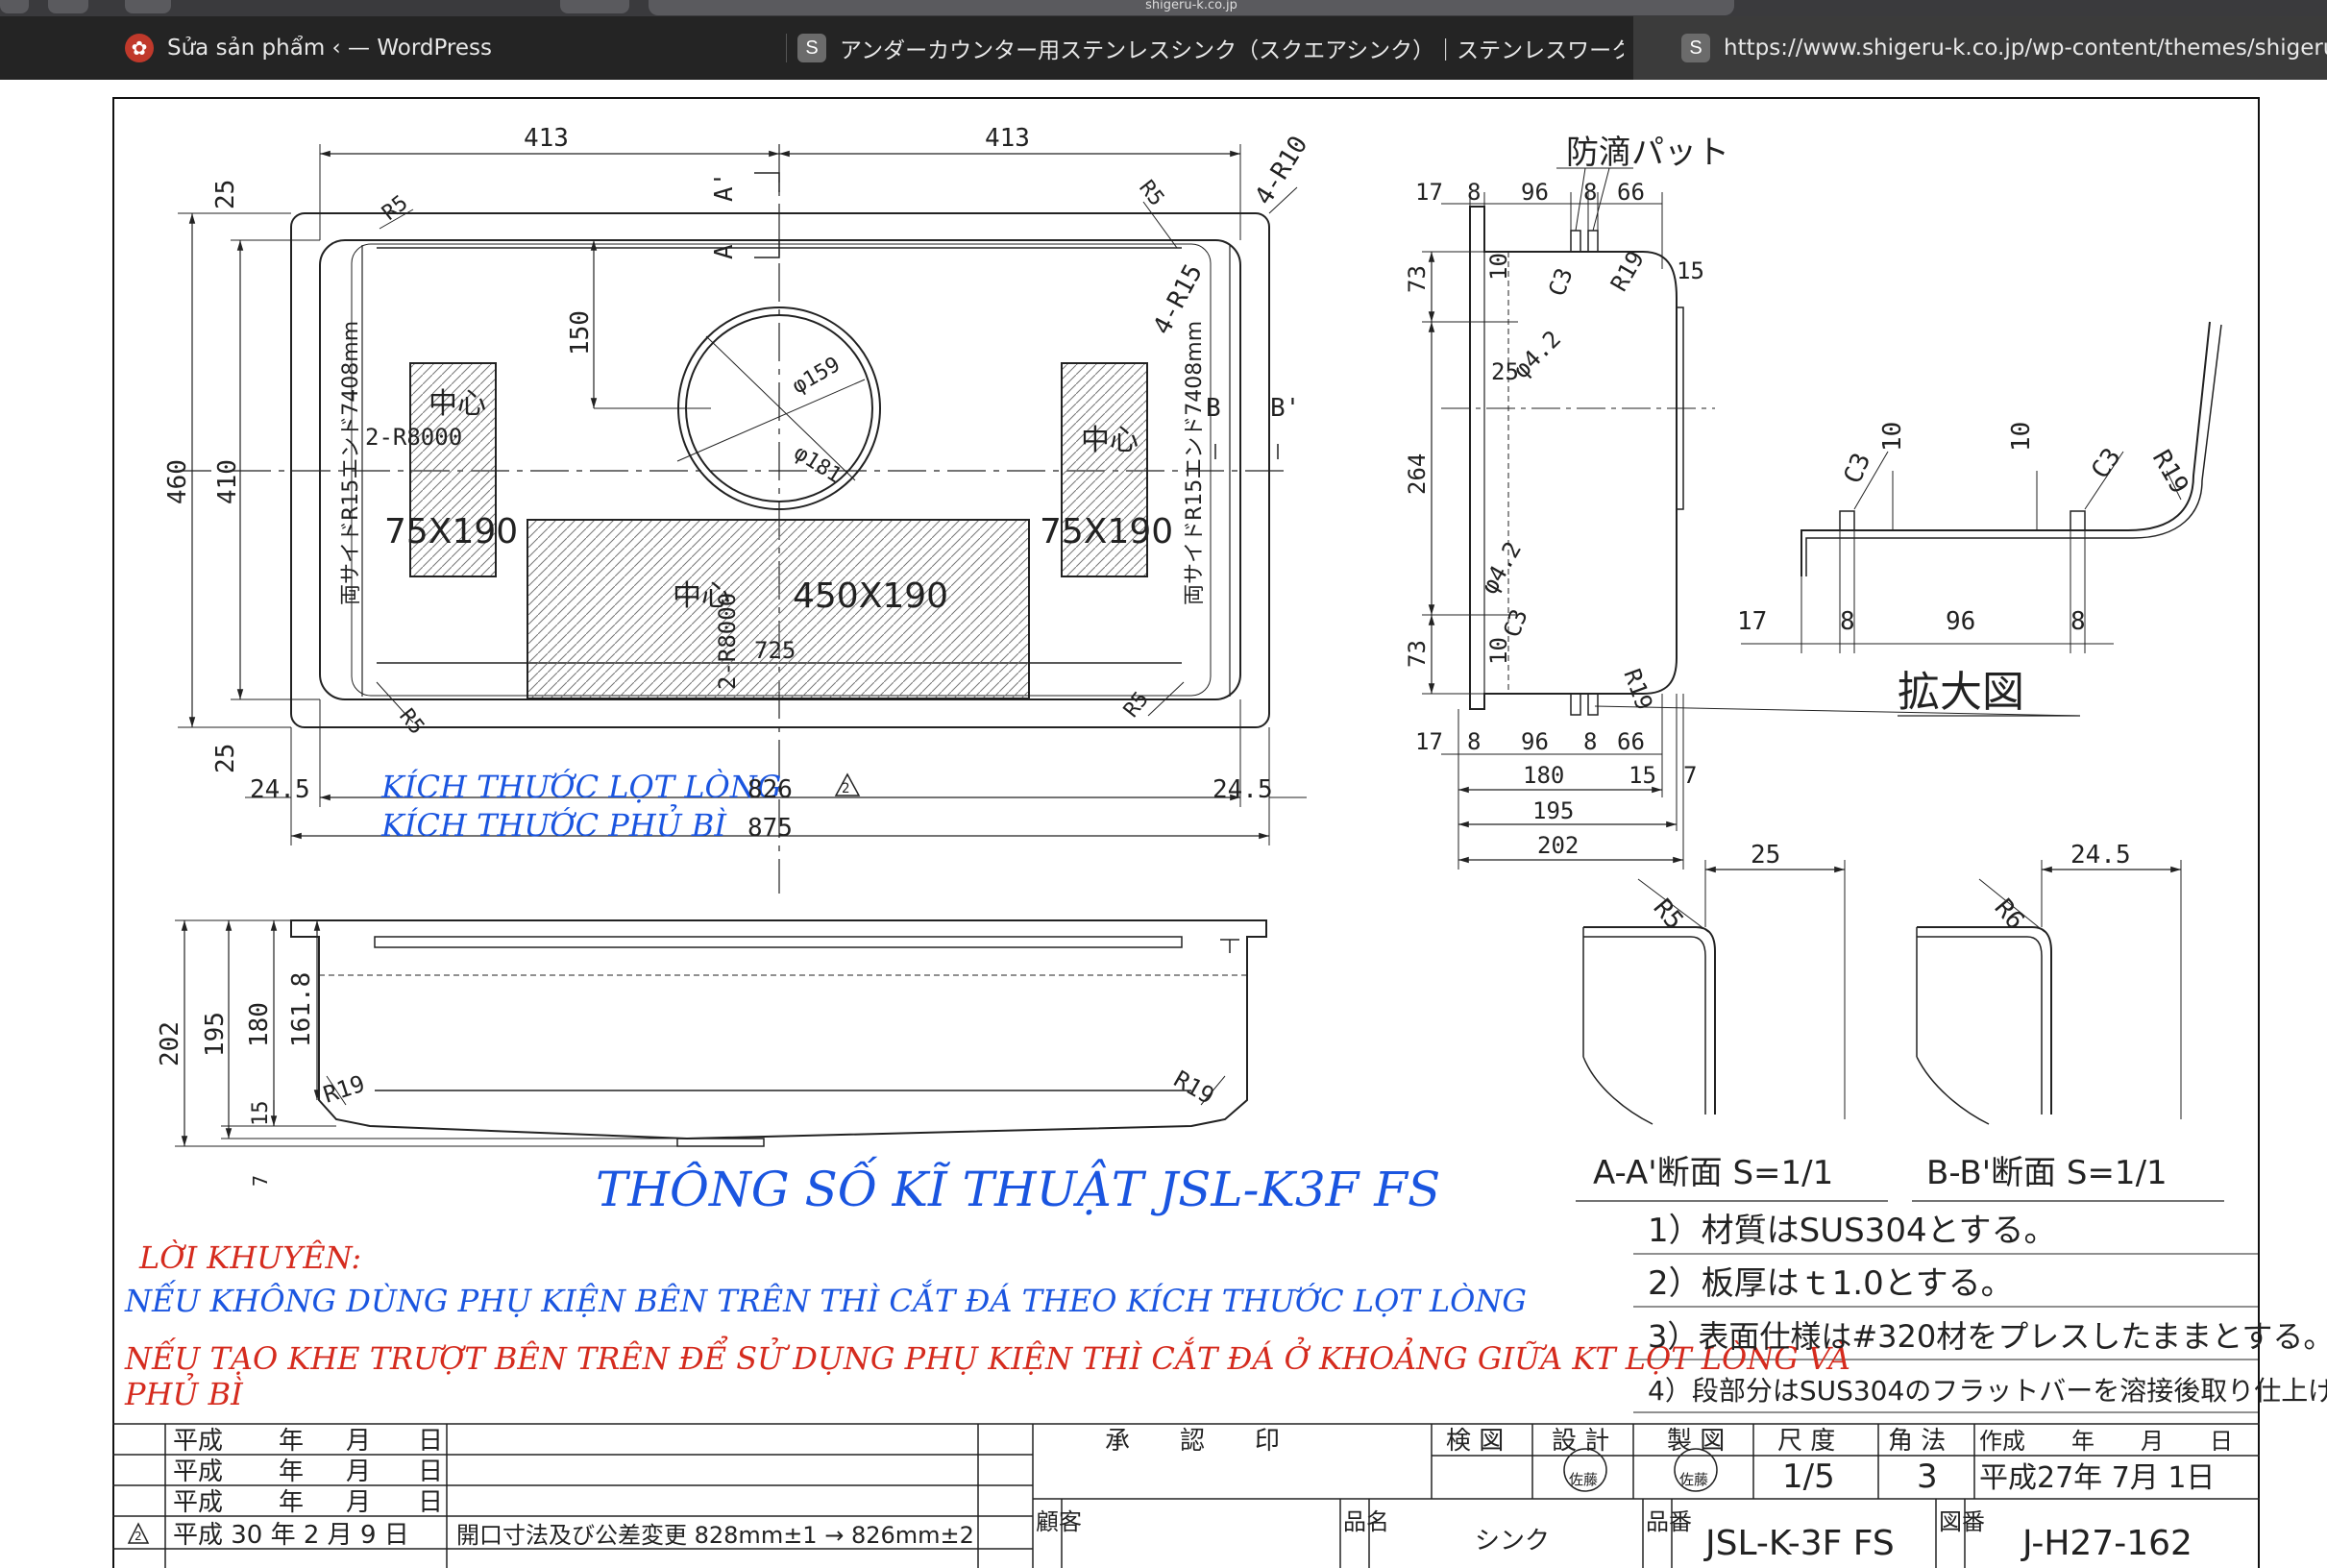  I want to click on side-dim-73-top: 73, so click(1417, 279).